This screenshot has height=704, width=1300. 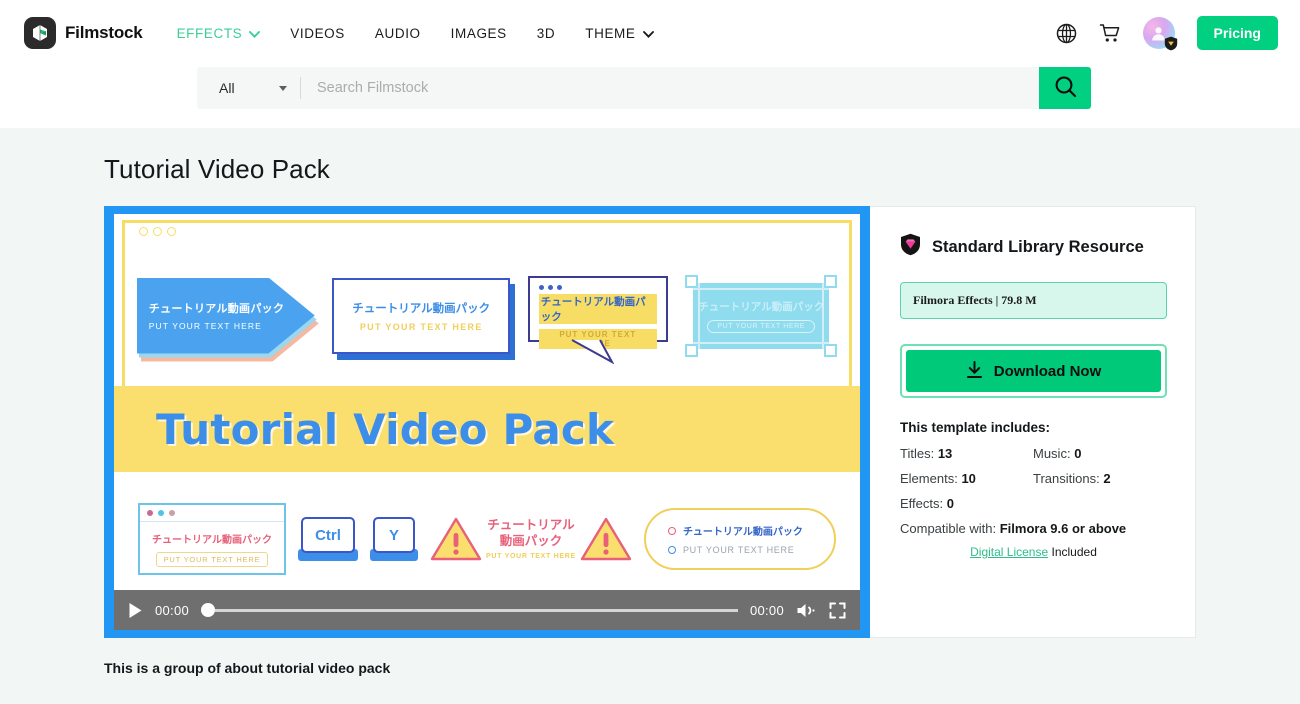 I want to click on title-item-speech-bubble: チュートリアル動画パック PUT YOUR TEXT HERE, so click(x=597, y=319).